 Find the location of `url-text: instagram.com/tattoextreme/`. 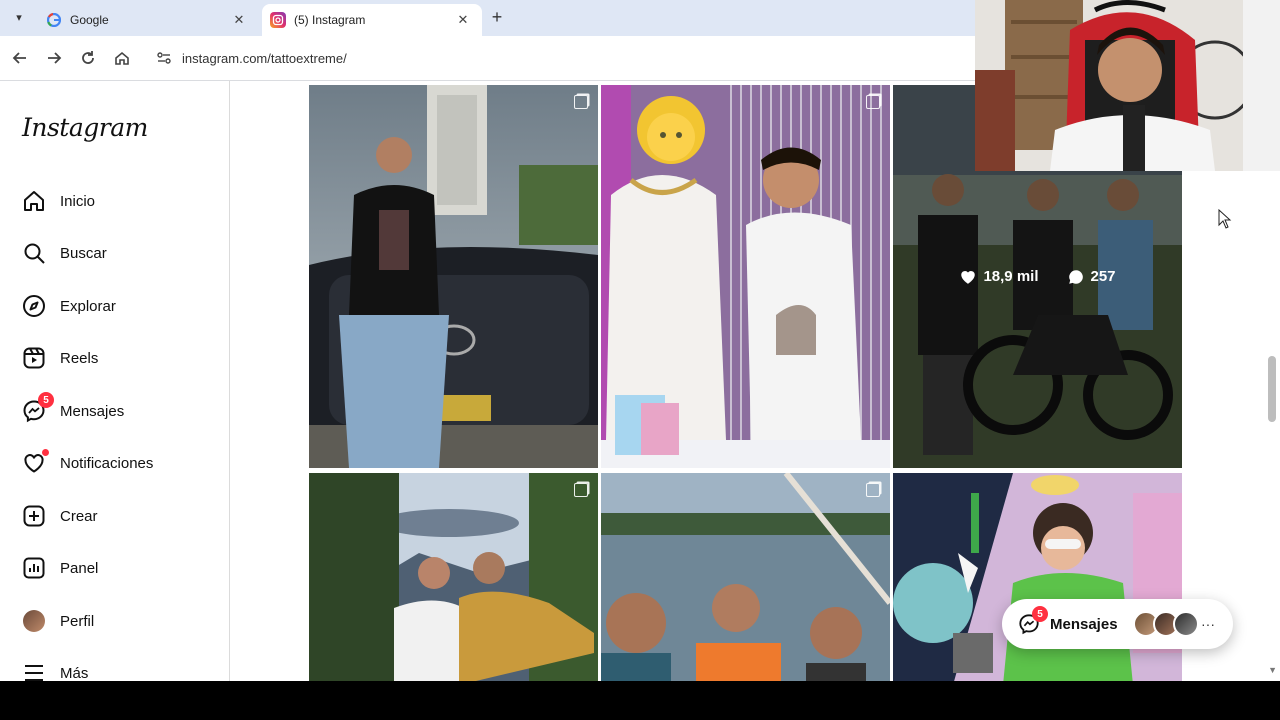

url-text: instagram.com/tattoextreme/ is located at coordinates (264, 58).